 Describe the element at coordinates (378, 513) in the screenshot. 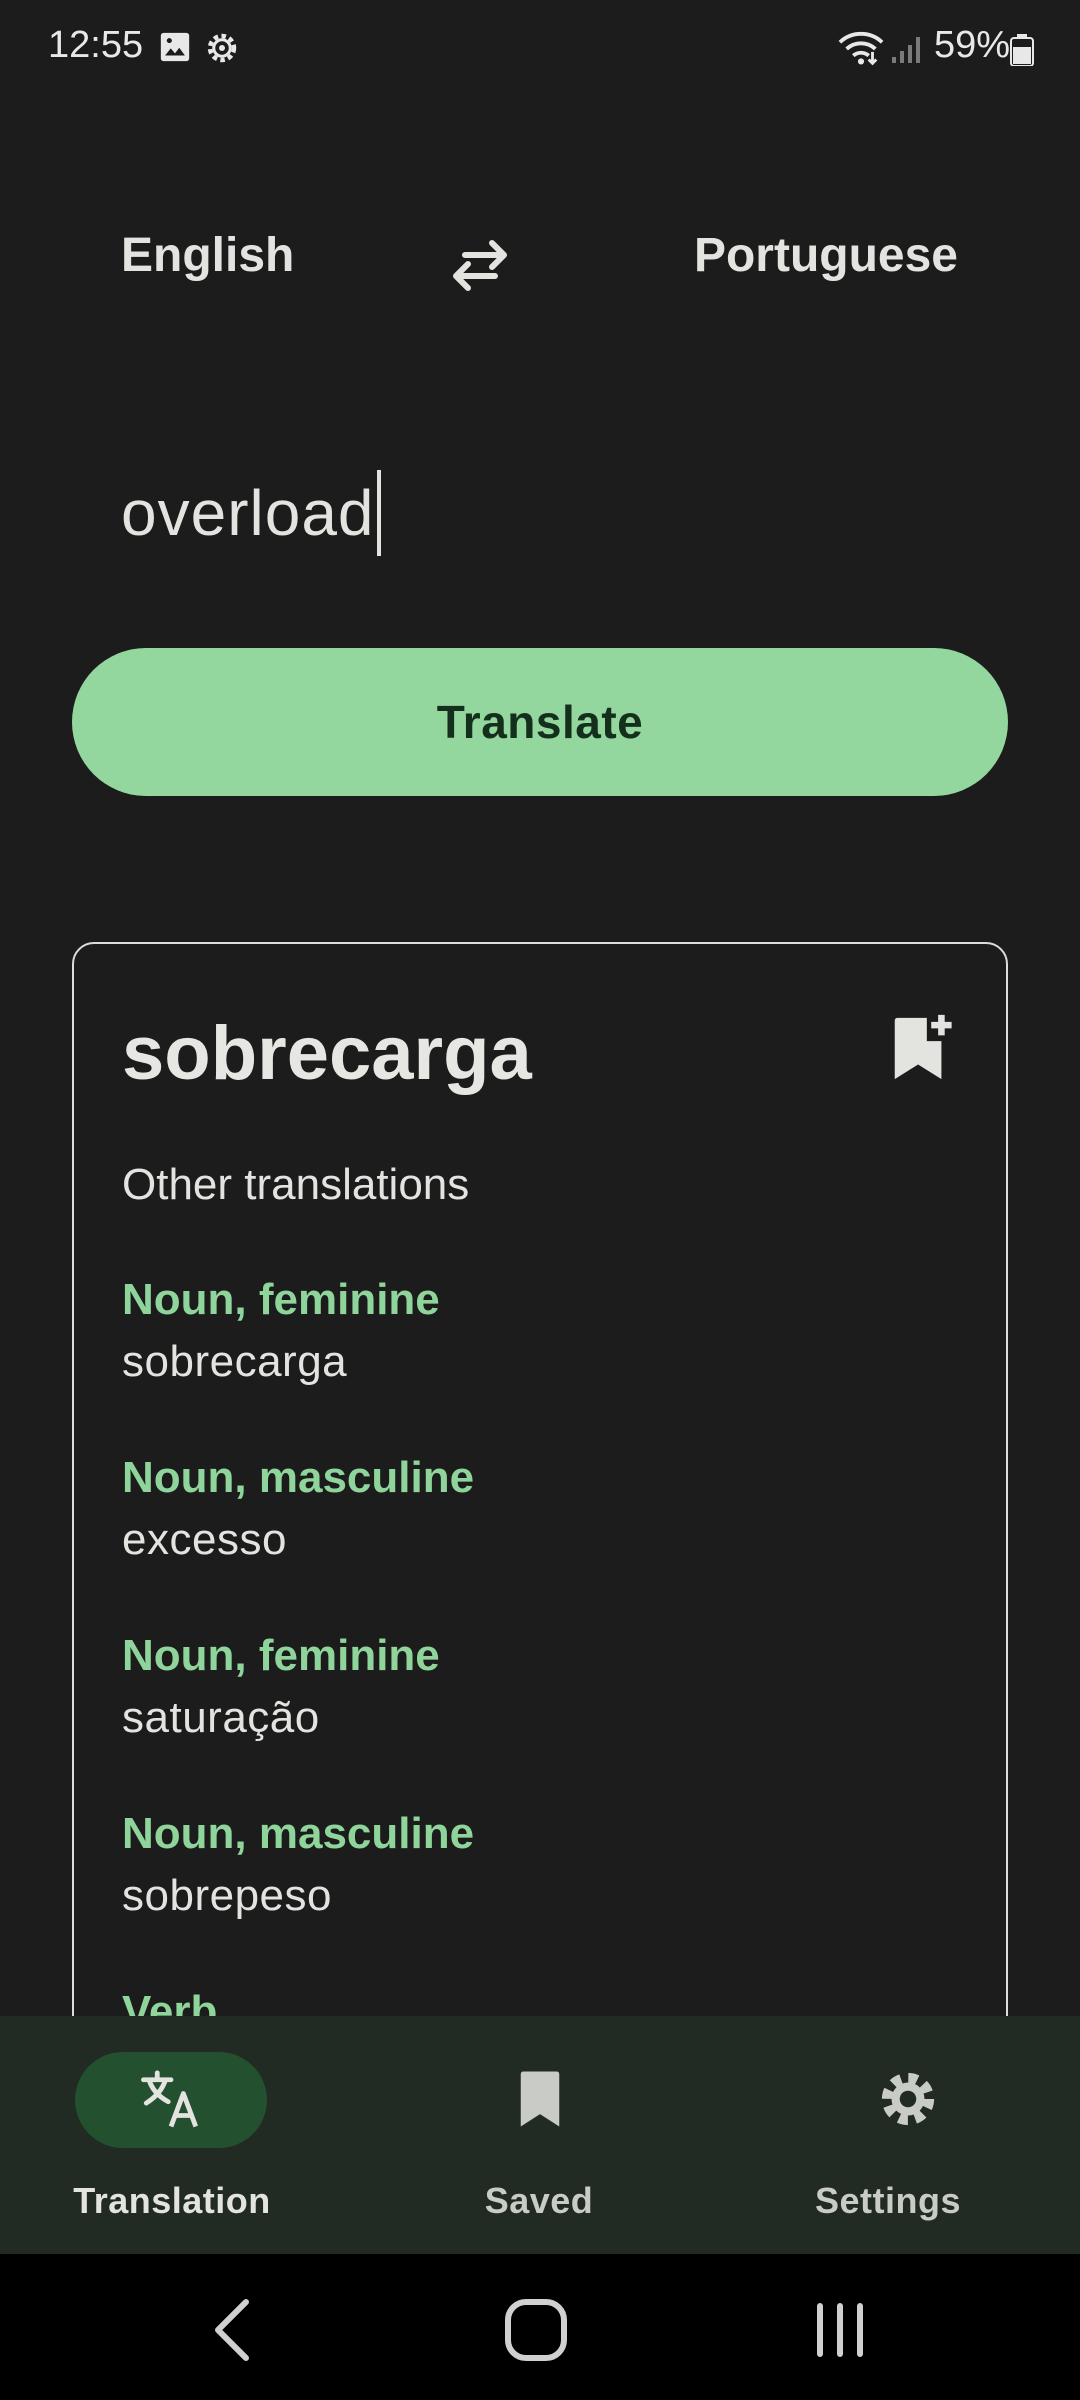

I see `text-cursor` at that location.